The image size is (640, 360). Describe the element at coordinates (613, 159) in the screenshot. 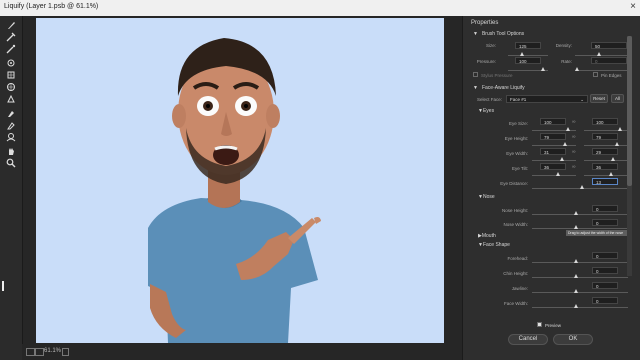

I see `eye-width-right-thumb` at that location.